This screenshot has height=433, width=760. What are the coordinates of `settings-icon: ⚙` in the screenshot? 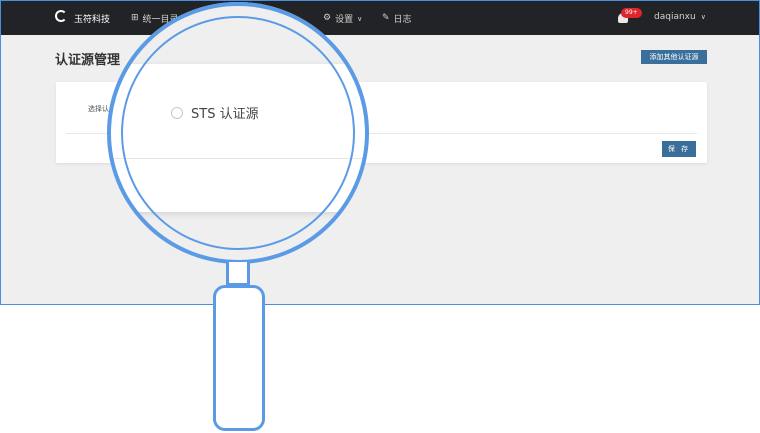 It's located at (327, 18).